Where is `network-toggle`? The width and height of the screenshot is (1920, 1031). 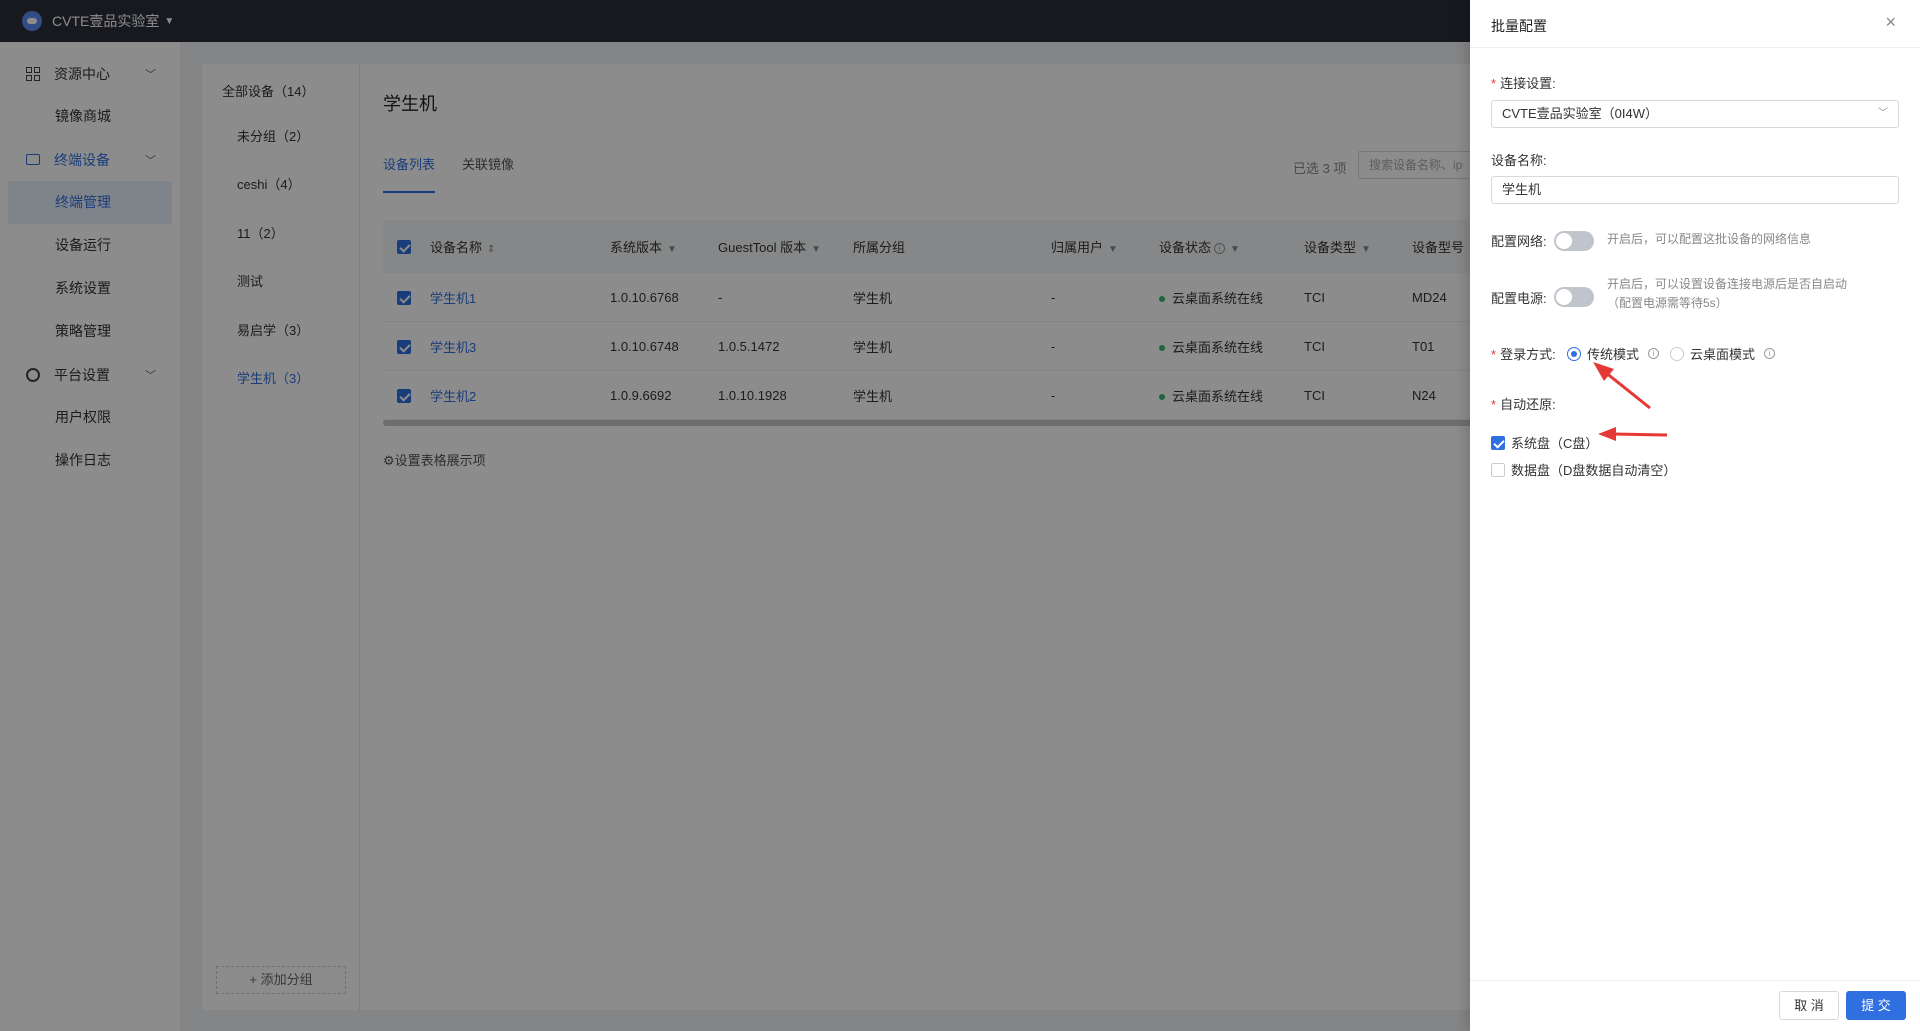
network-toggle is located at coordinates (1574, 241).